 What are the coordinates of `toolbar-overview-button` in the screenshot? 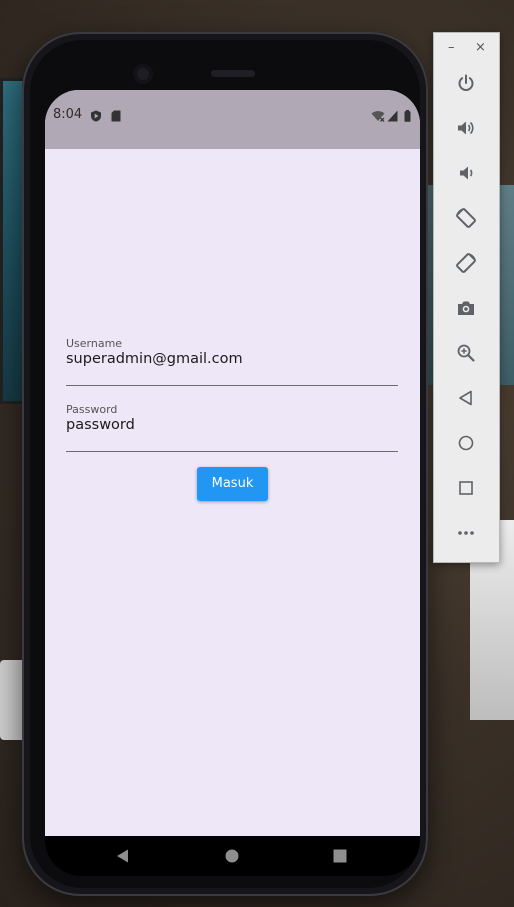 It's located at (466, 490).